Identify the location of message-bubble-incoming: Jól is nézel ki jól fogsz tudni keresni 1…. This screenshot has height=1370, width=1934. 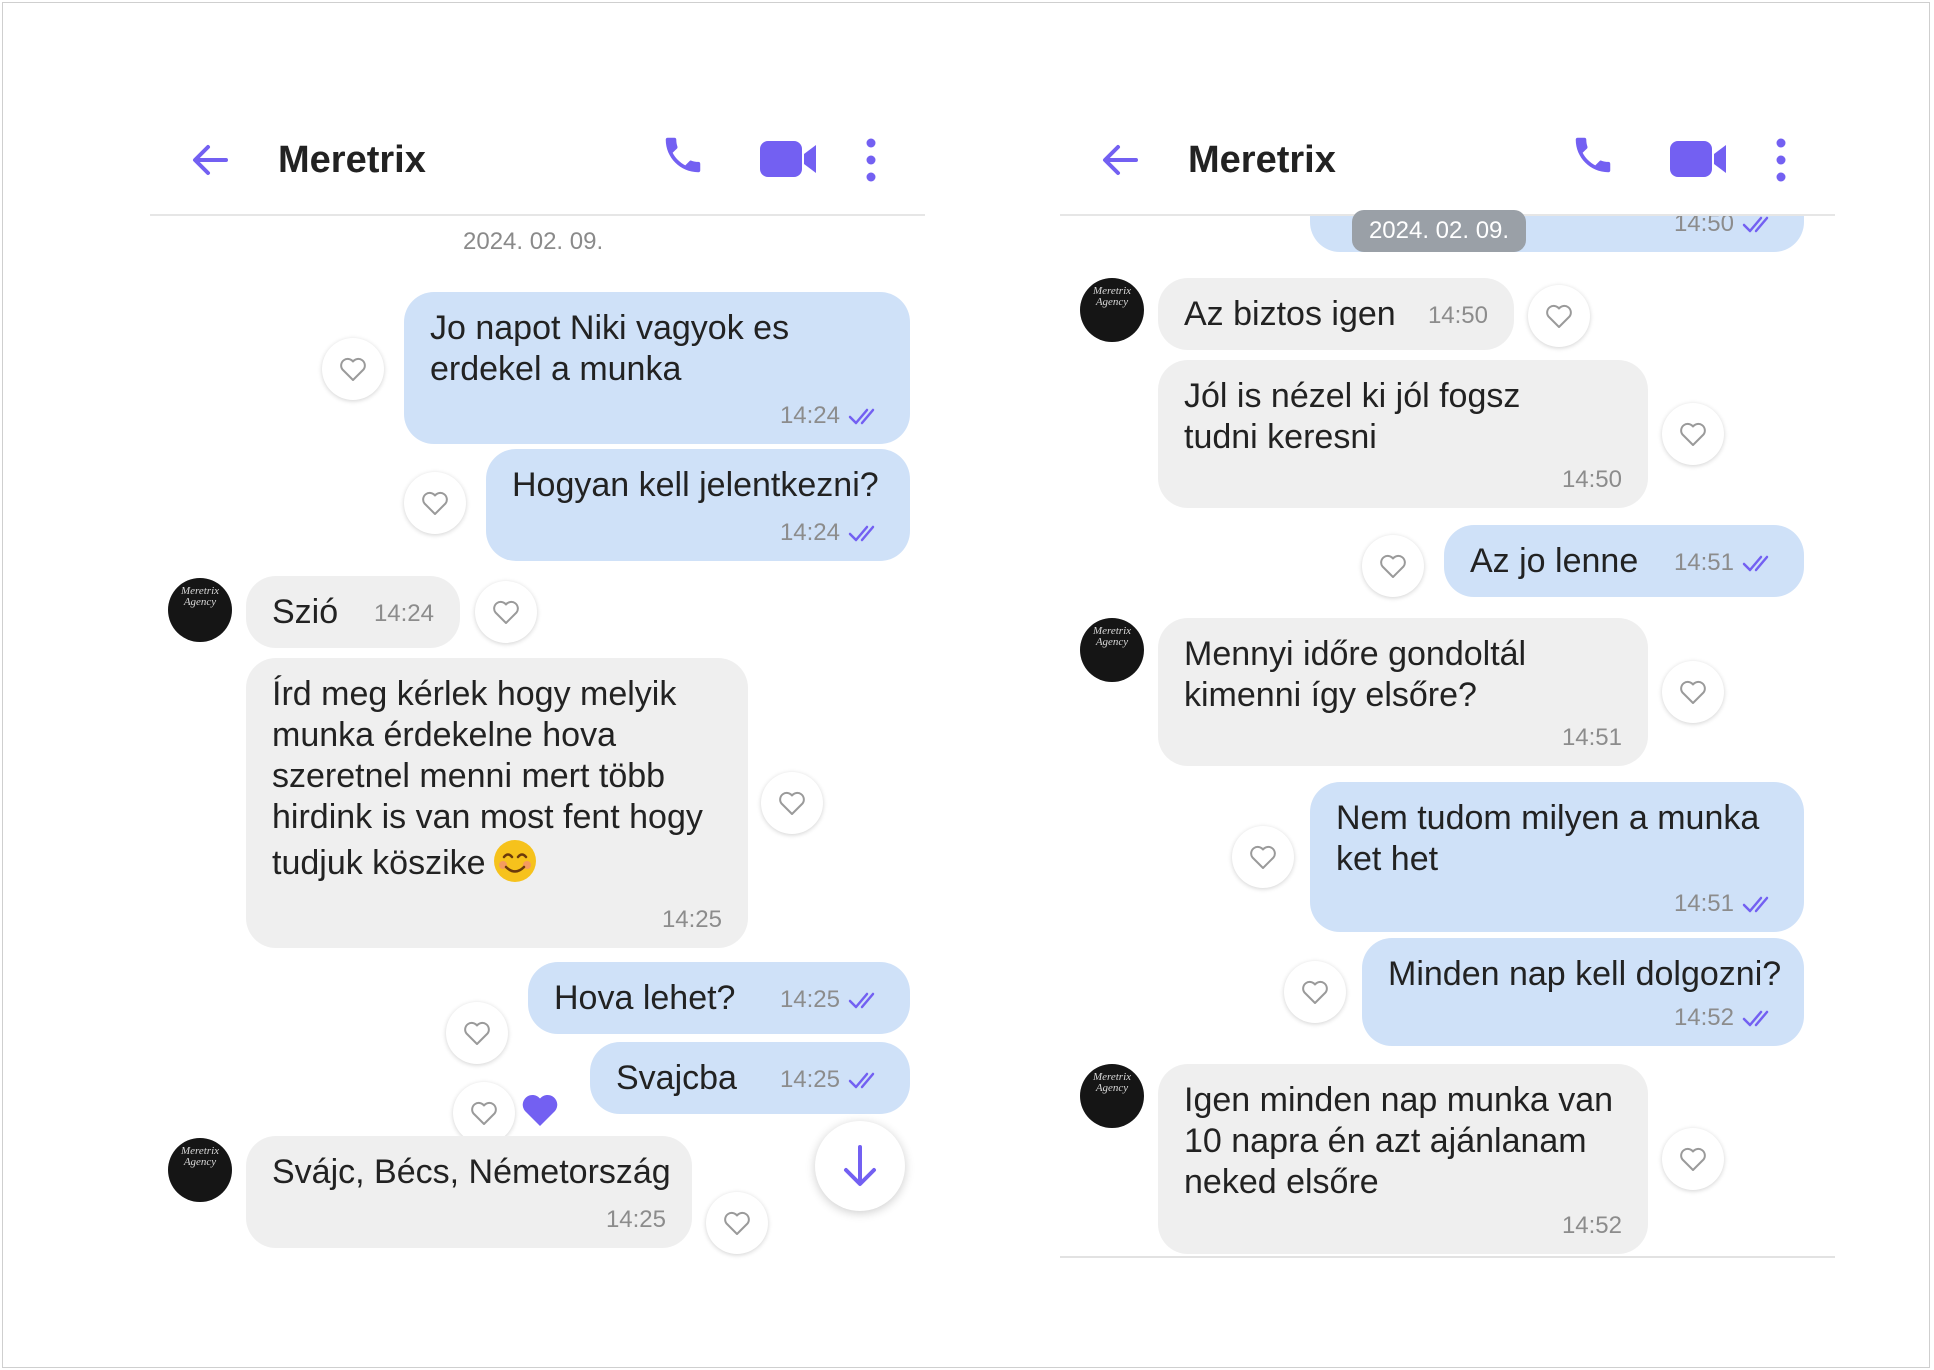
(1403, 434).